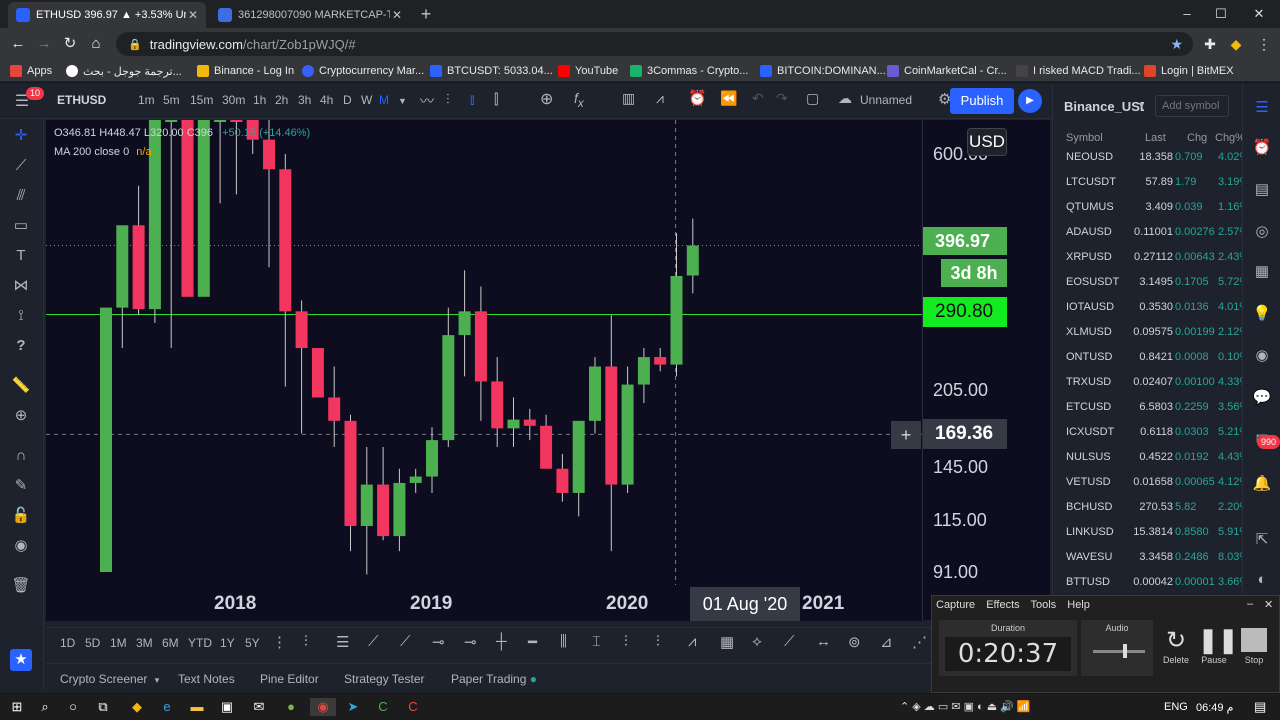 This screenshot has height=720, width=1280. Describe the element at coordinates (1151, 507) in the screenshot. I see `watchlist-row: BCHUSD 270.53 5.82 2.20%` at that location.